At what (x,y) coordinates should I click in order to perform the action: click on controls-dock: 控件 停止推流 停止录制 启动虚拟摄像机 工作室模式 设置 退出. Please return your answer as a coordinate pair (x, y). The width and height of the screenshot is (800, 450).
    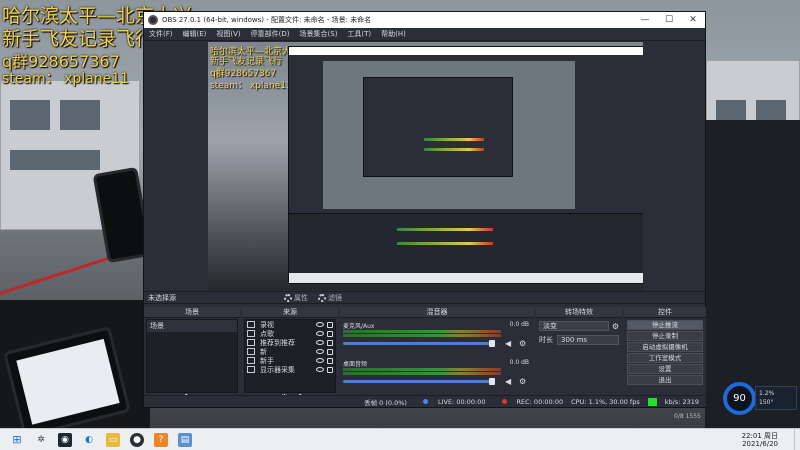
    Looking at the image, I should click on (665, 357).